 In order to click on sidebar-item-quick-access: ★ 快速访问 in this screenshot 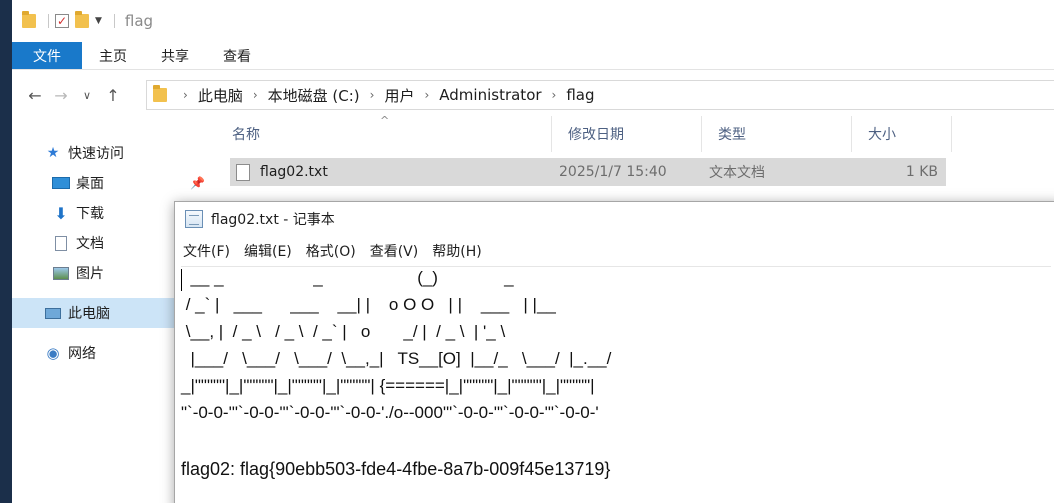, I will do `click(93, 153)`.